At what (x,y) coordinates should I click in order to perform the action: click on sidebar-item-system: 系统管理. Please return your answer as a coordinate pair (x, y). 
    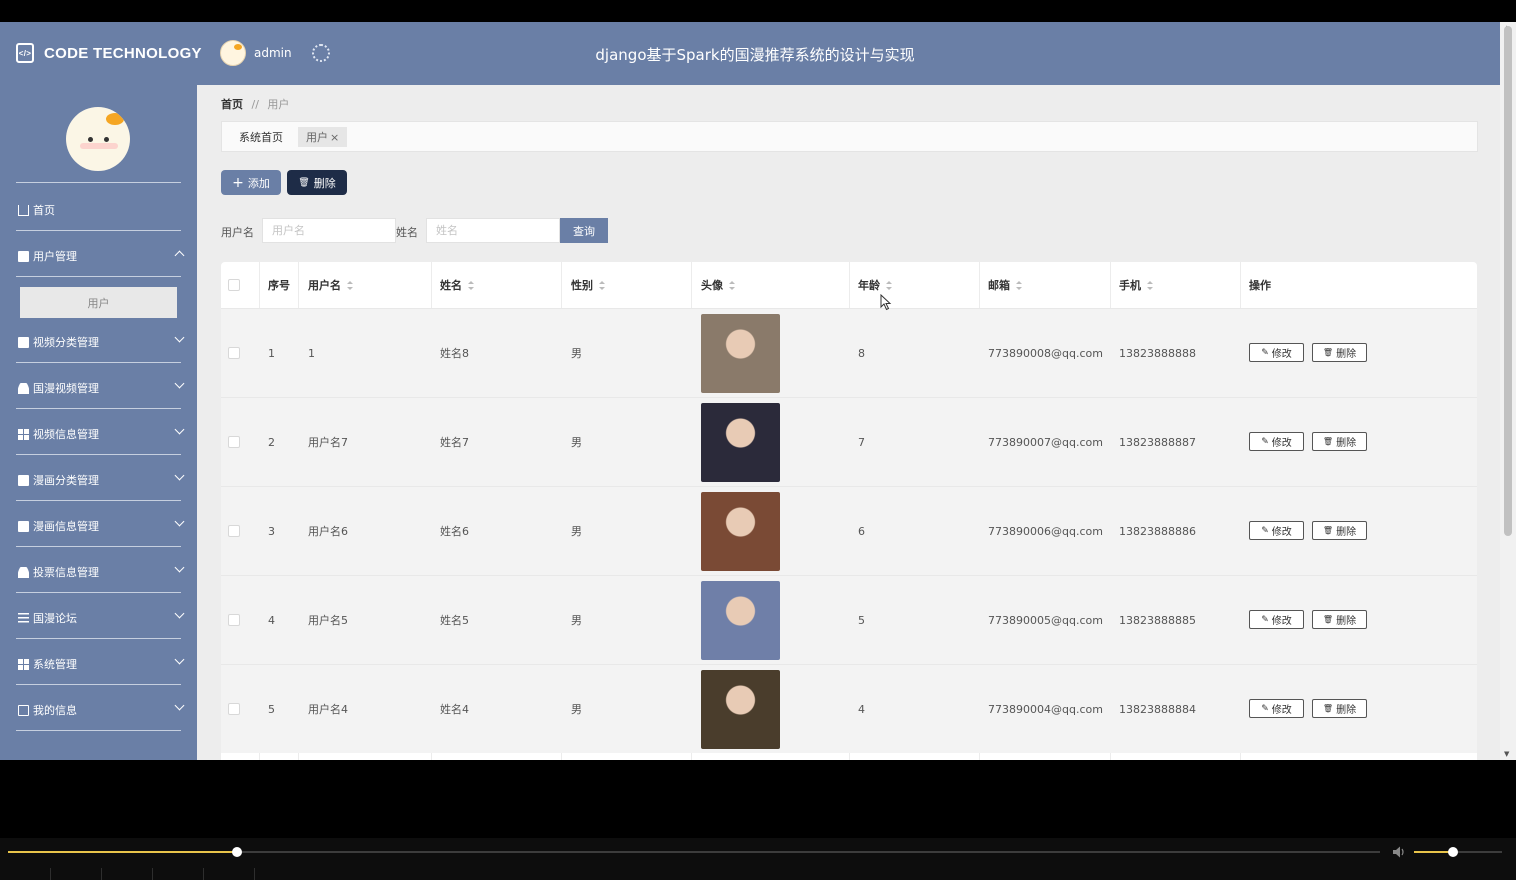
    Looking at the image, I should click on (101, 664).